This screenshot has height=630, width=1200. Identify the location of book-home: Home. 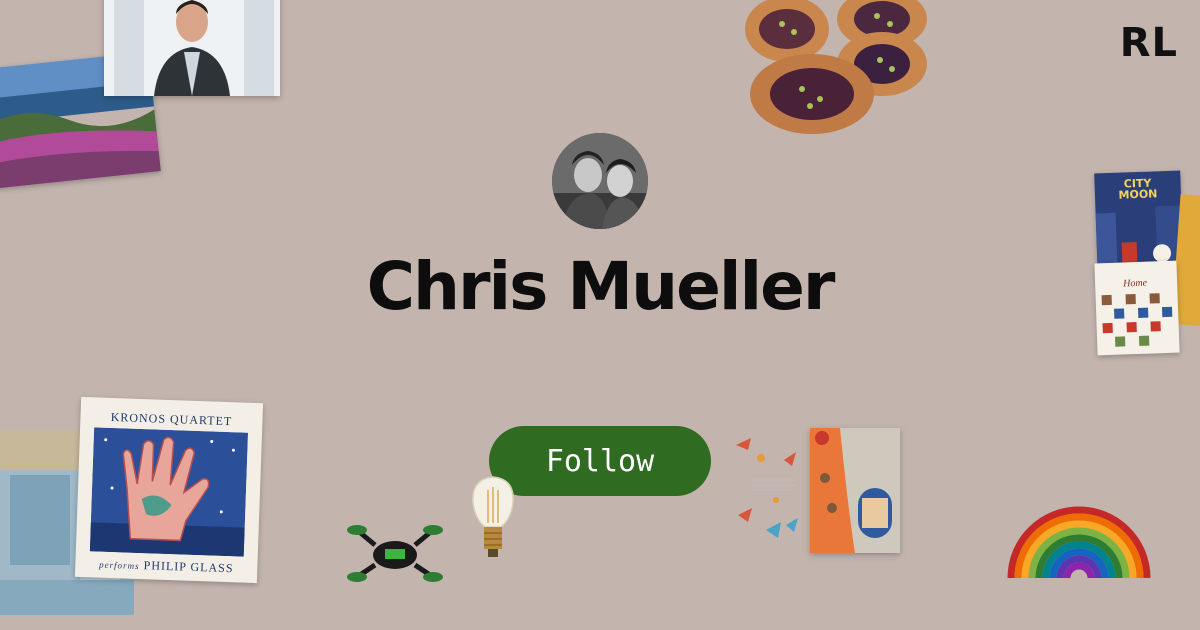
(1137, 308).